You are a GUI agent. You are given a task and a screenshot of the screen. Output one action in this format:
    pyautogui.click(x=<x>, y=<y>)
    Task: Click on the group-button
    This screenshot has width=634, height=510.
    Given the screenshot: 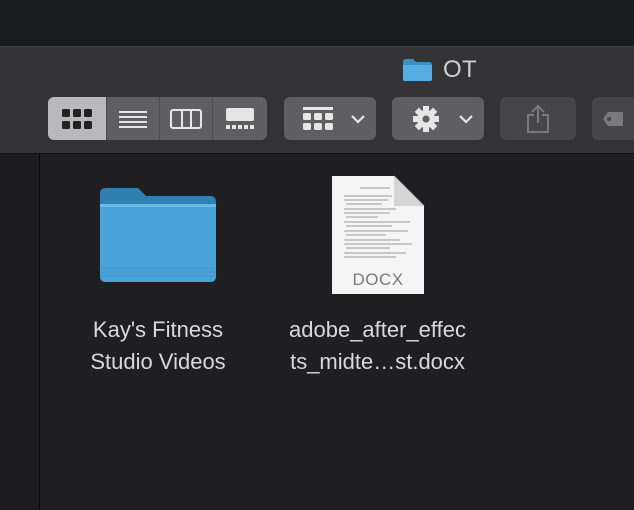 What is the action you would take?
    pyautogui.click(x=330, y=118)
    